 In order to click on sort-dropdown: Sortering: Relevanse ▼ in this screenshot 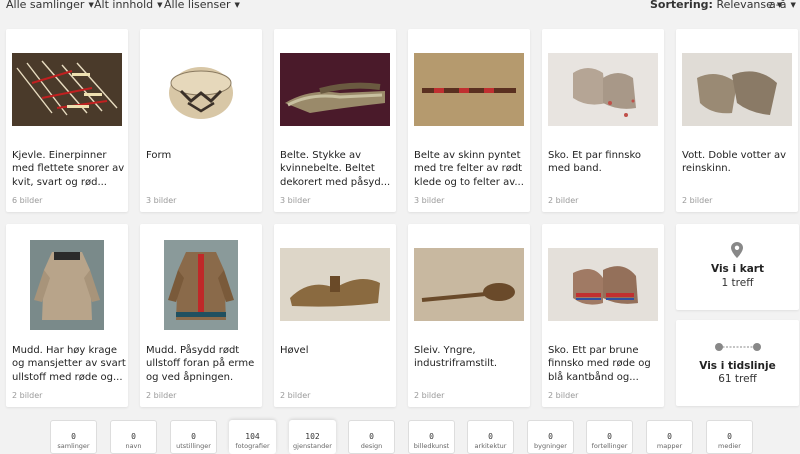, I will do `click(716, 5)`.